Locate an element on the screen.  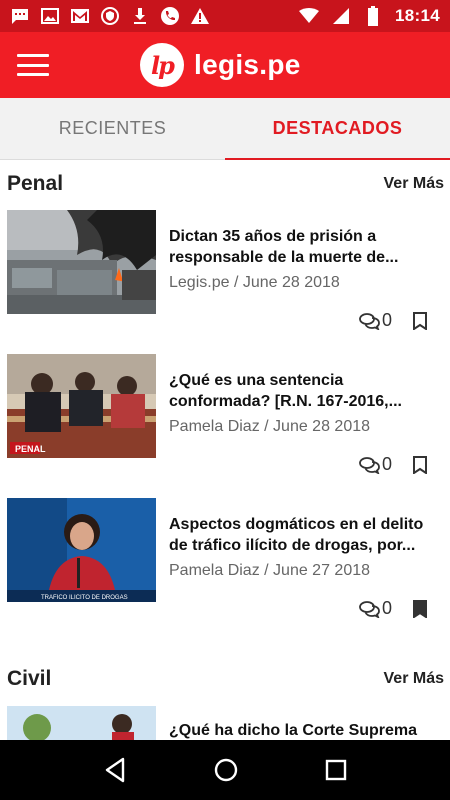
tab-destacados: DESTACADOS is located at coordinates (337, 129).